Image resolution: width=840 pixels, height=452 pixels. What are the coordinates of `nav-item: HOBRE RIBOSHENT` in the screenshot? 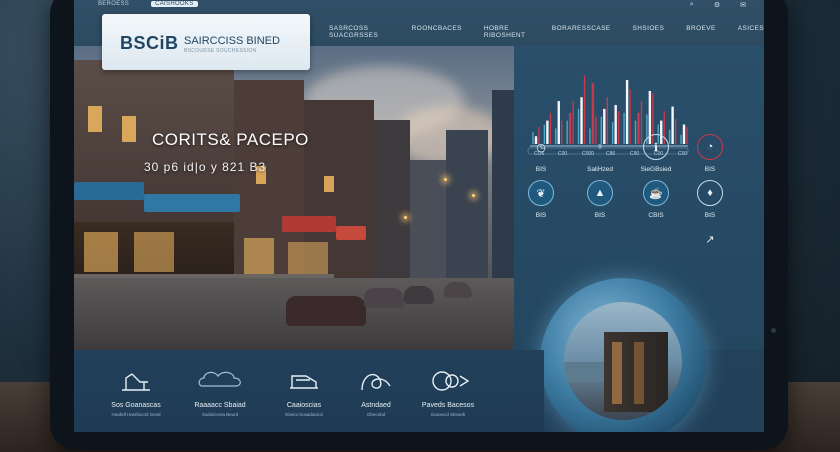 It's located at (507, 32).